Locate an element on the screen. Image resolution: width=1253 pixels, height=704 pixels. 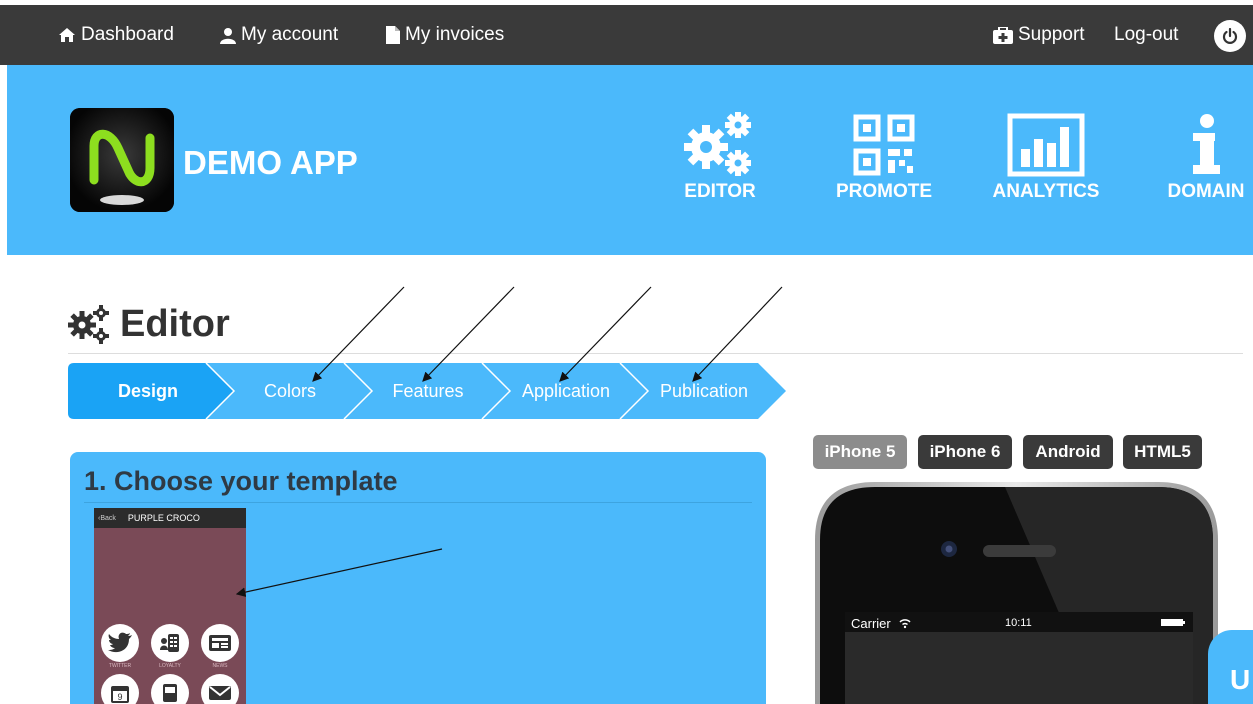
step-colors: Colors is located at coordinates (290, 391).